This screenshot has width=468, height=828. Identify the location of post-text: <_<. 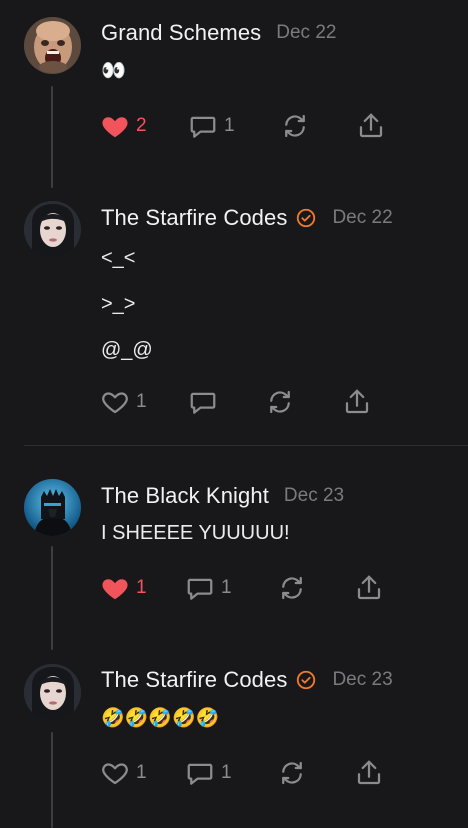
(118, 258).